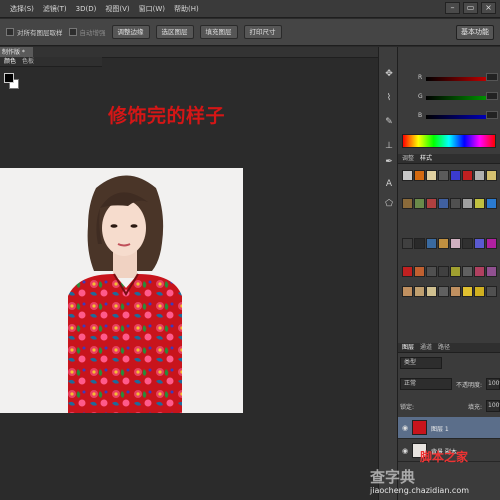 The image size is (500, 500). What do you see at coordinates (152, 9) in the screenshot?
I see `menu-window: 窗口(W)` at bounding box center [152, 9].